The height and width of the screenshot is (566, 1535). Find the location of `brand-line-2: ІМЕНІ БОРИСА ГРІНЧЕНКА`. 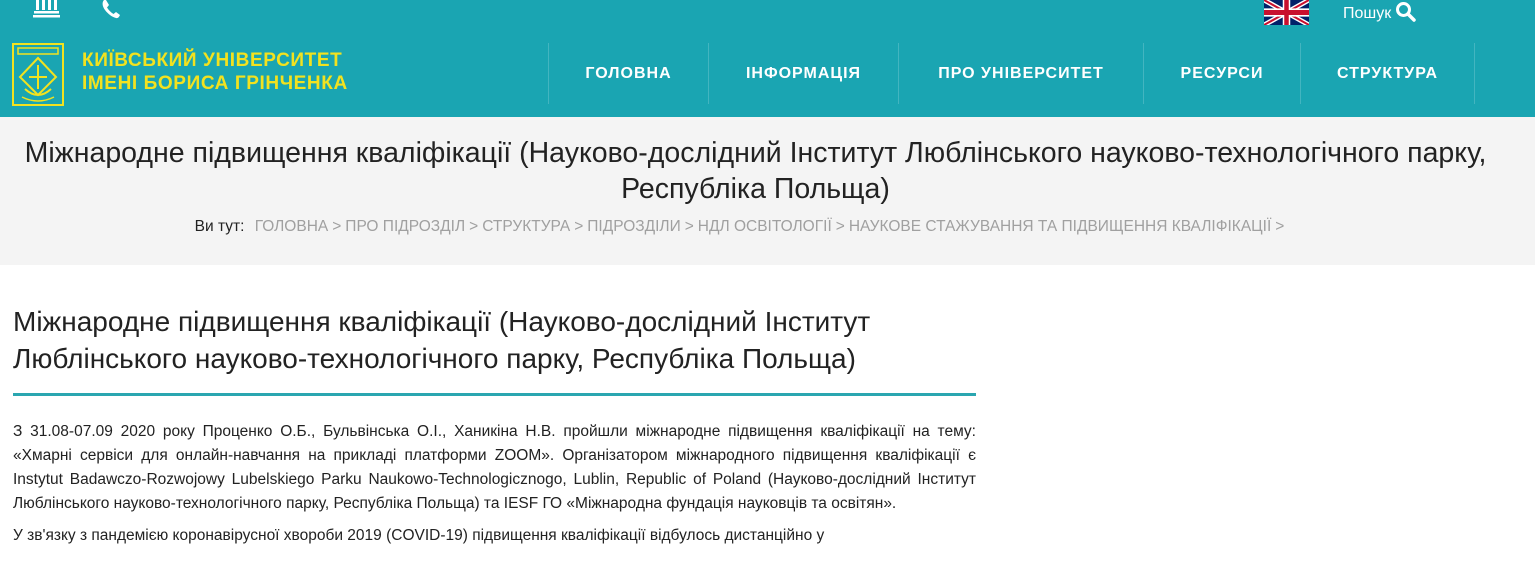

brand-line-2: ІМЕНІ БОРИСА ГРІНЧЕНКА is located at coordinates (215, 83).